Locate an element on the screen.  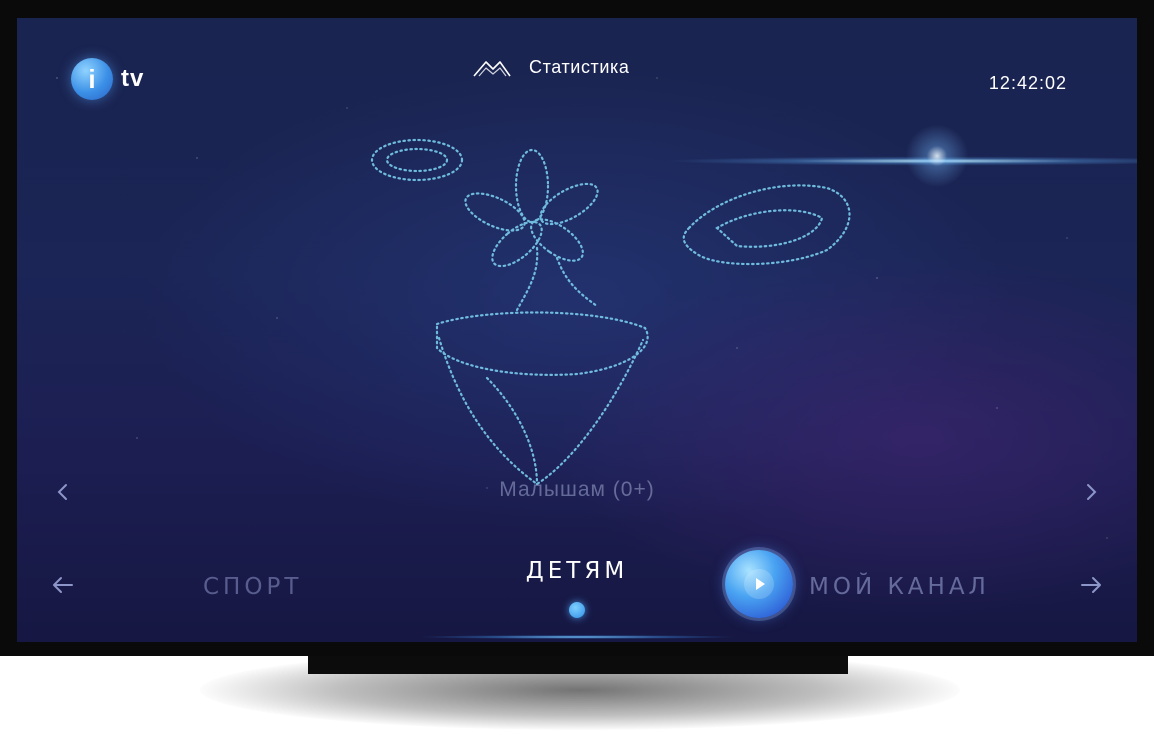
category-kids: ДЕТЯМ is located at coordinates (577, 571).